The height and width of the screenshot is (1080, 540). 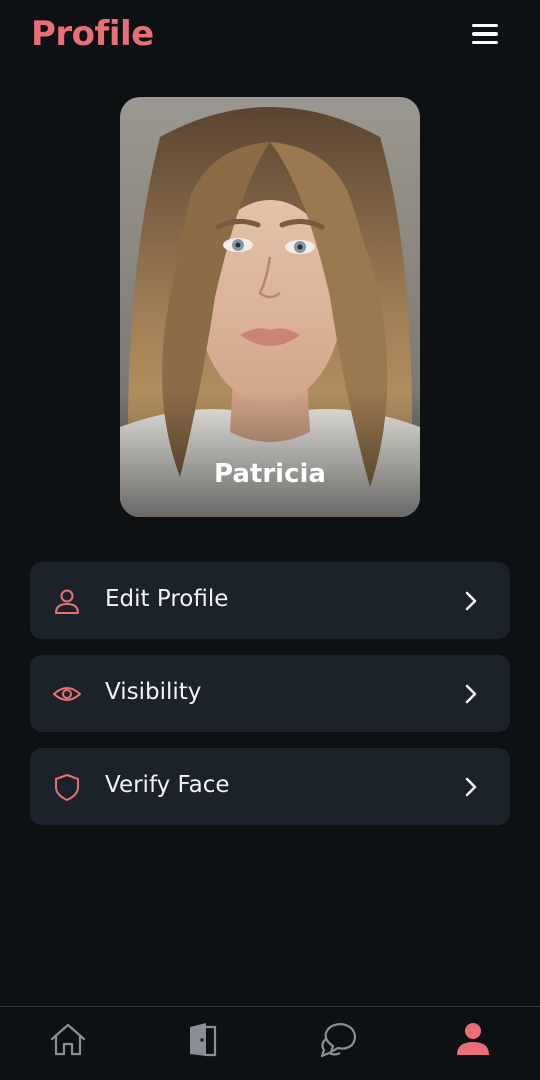 What do you see at coordinates (270, 693) in the screenshot?
I see `visibility-button: Visibility` at bounding box center [270, 693].